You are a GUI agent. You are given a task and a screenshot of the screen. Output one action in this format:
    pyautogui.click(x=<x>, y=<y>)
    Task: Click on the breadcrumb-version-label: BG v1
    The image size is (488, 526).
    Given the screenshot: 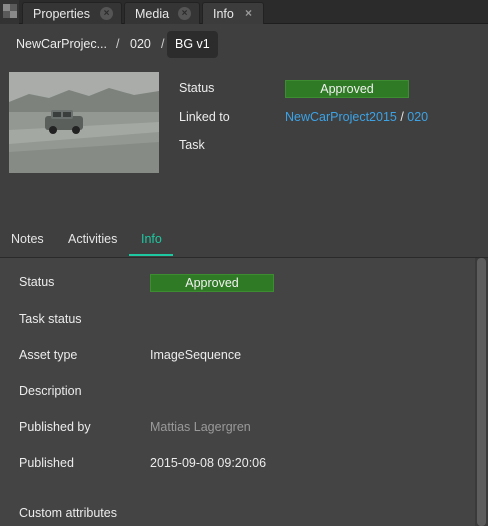 What is the action you would take?
    pyautogui.click(x=192, y=44)
    